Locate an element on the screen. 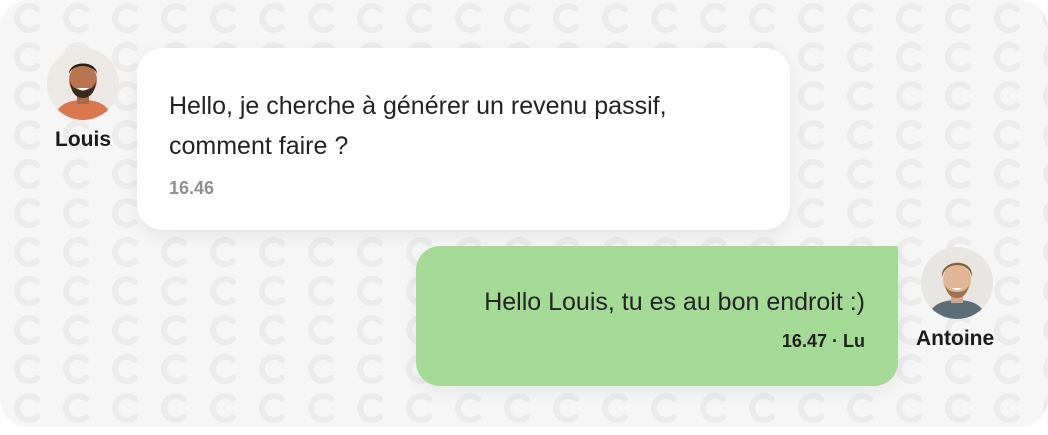 The width and height of the screenshot is (1048, 435). outgoing-message-time: 16.47 is located at coordinates (804, 341).